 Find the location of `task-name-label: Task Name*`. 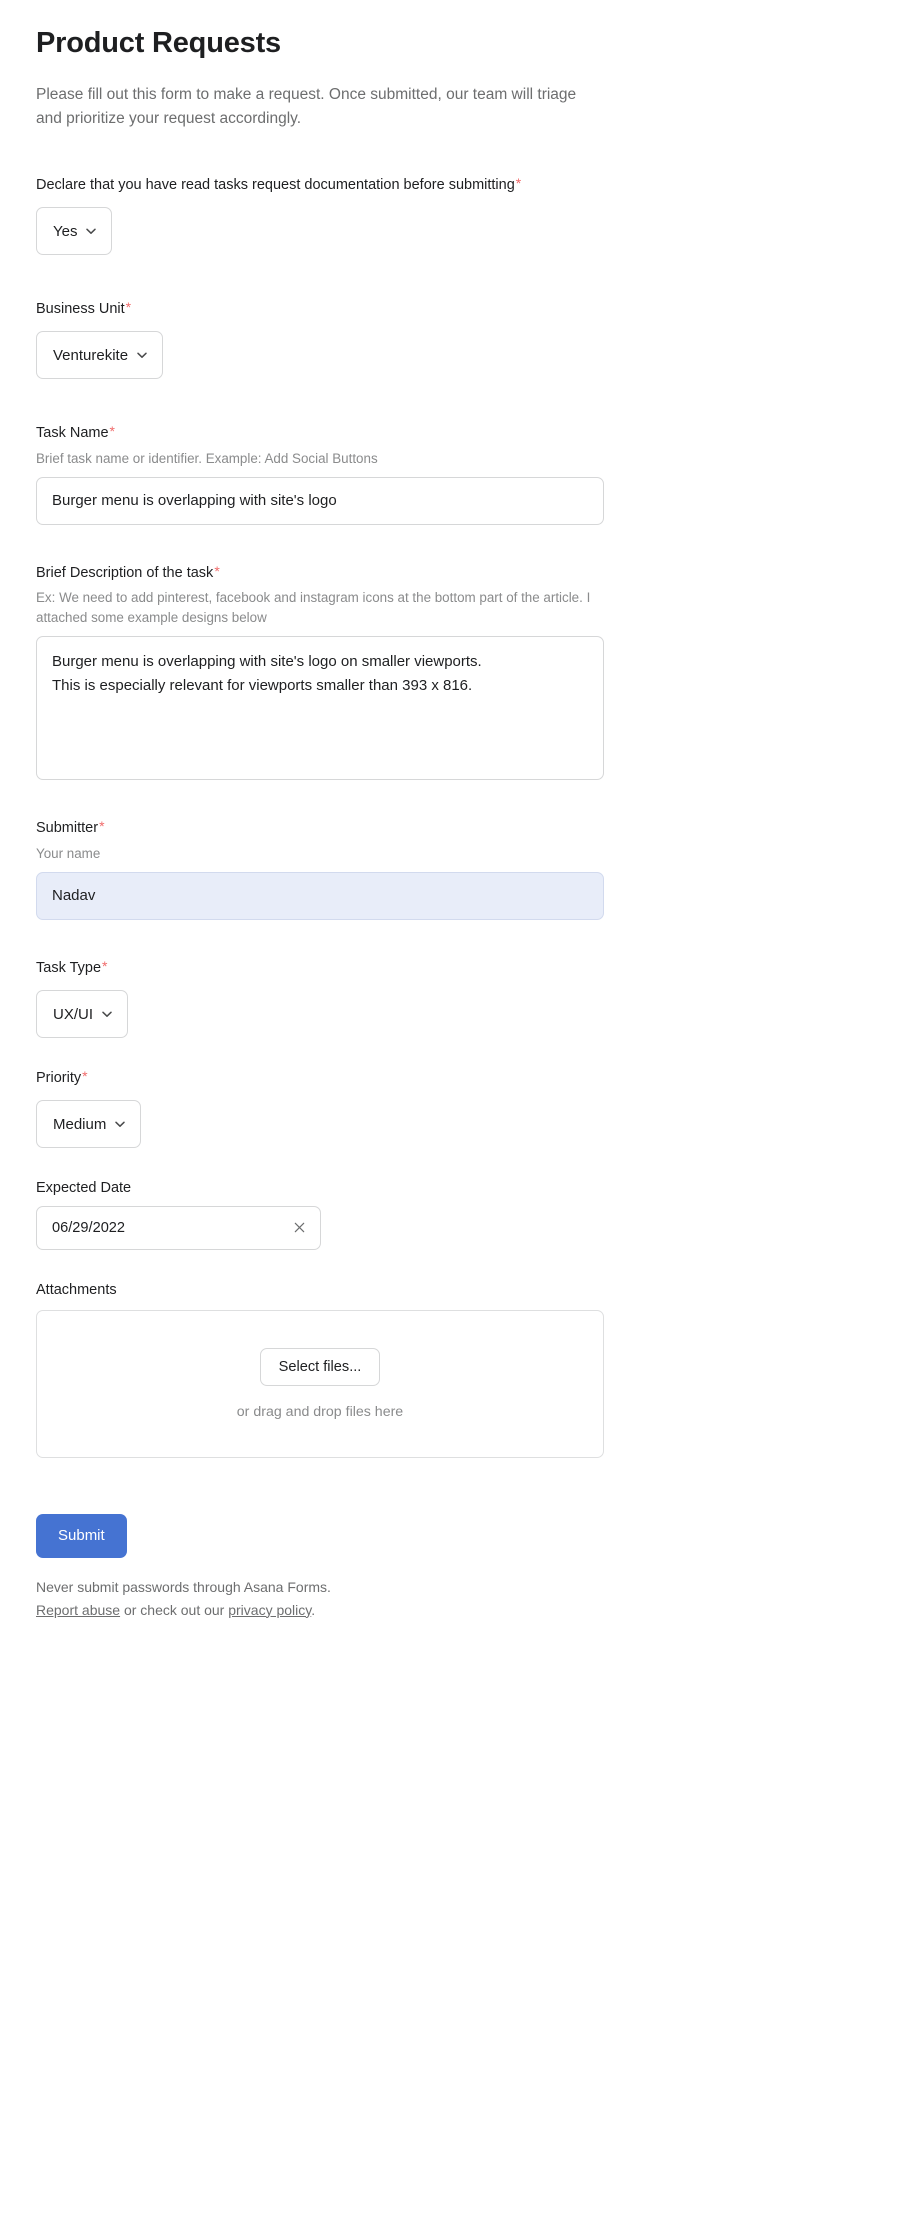

task-name-label: Task Name* is located at coordinates (452, 433).